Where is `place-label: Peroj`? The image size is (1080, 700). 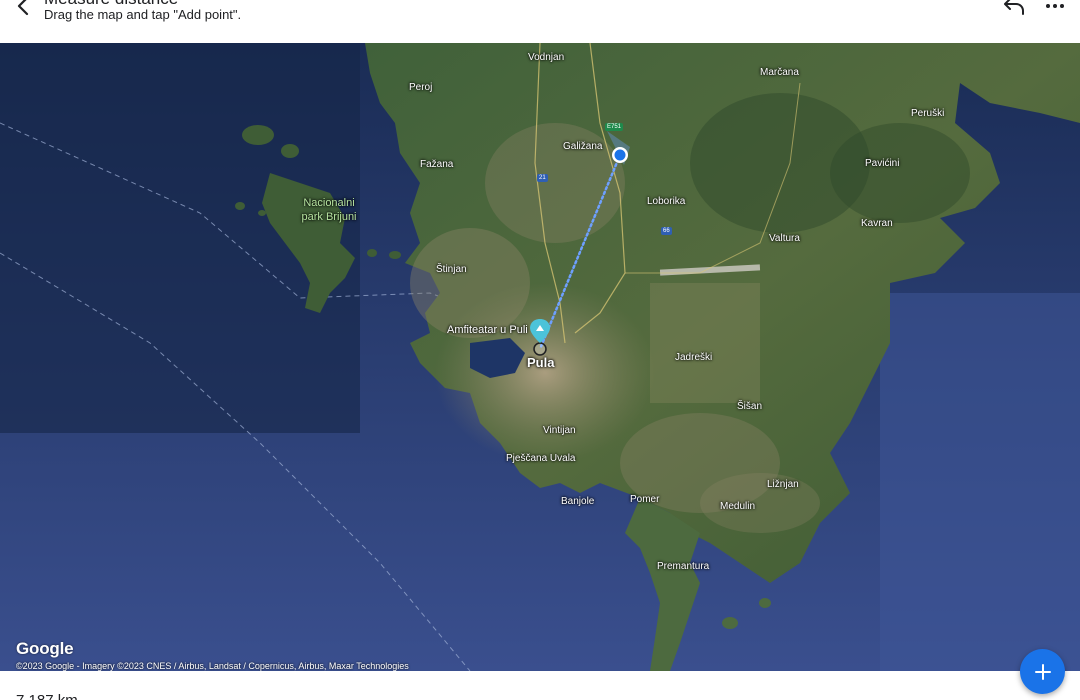 place-label: Peroj is located at coordinates (421, 87).